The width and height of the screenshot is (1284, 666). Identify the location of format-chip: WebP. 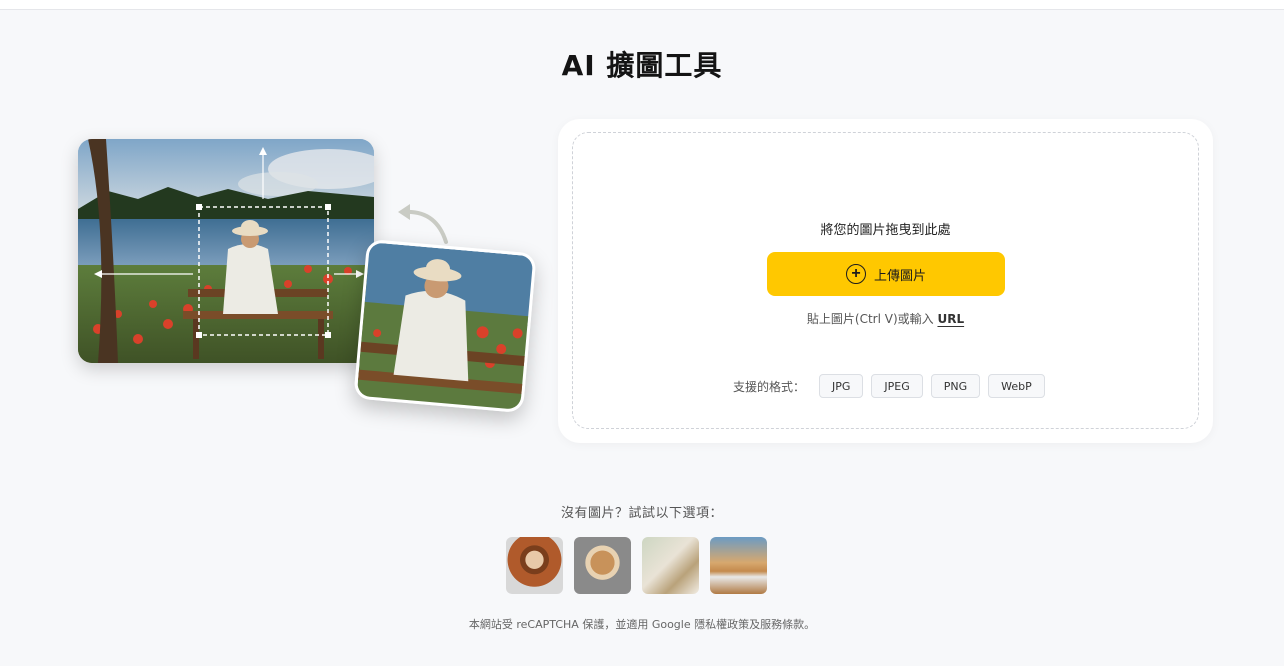
(1016, 386).